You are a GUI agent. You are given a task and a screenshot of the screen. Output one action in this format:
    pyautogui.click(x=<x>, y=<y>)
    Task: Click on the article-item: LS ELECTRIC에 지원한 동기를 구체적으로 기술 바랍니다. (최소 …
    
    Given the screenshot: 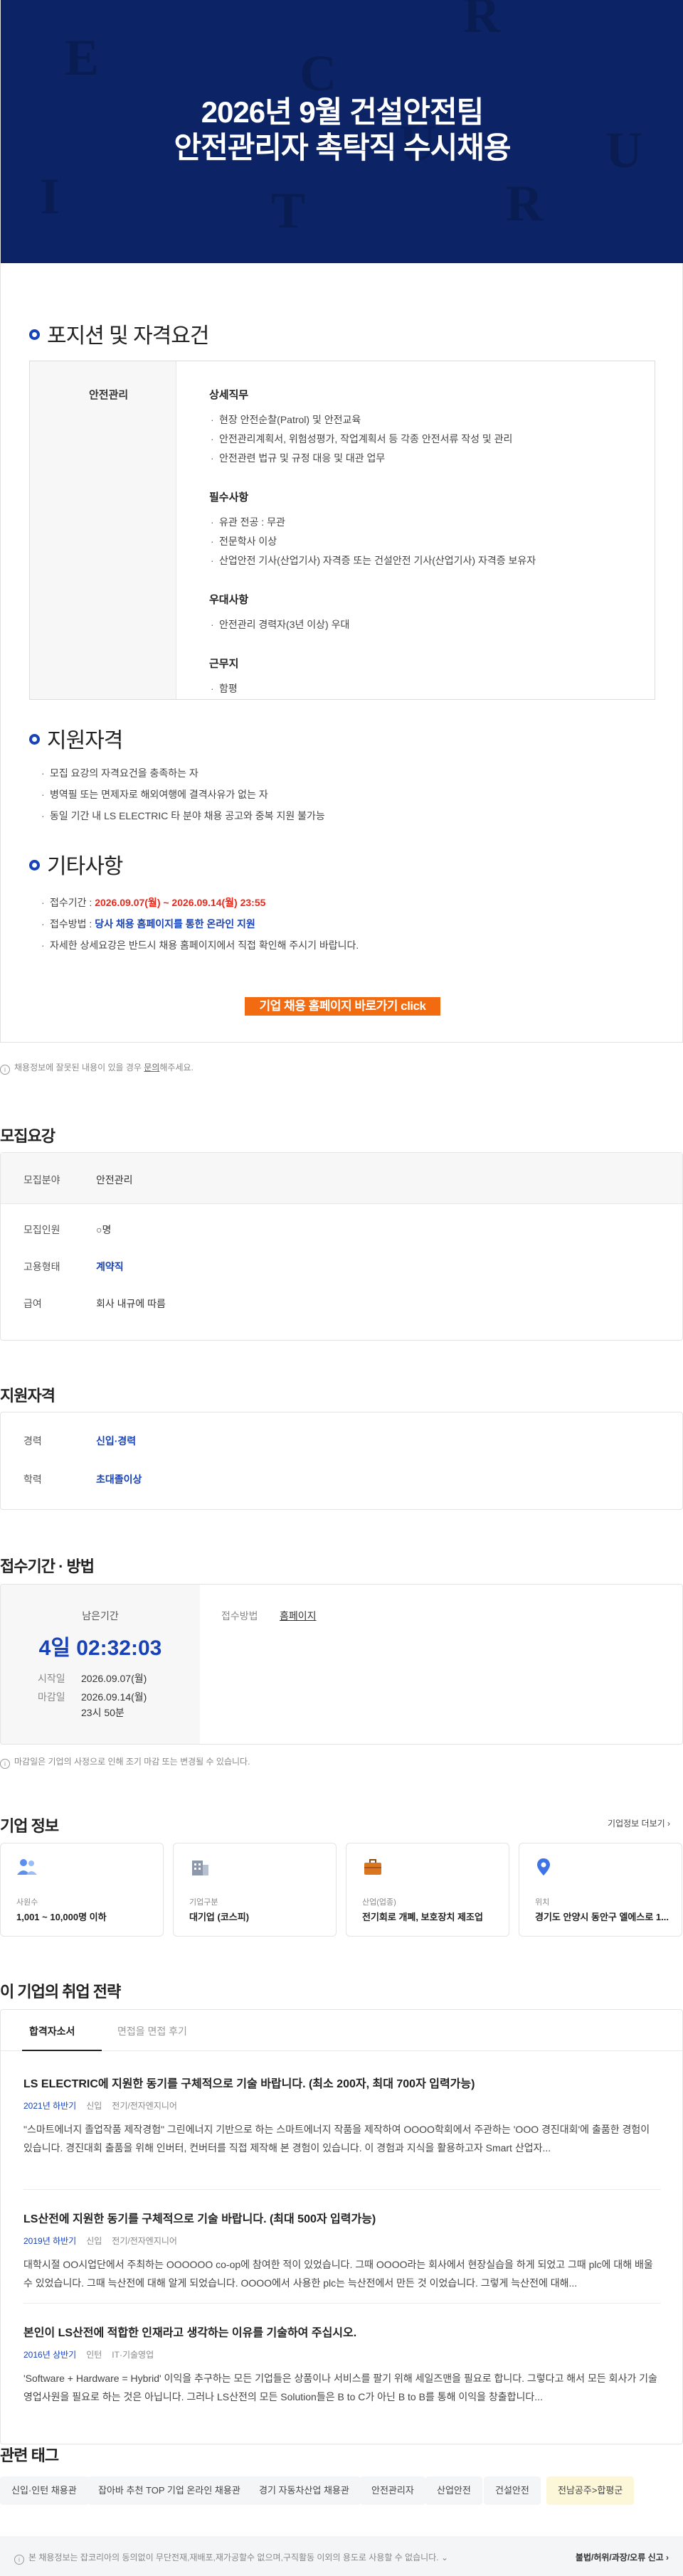 What is the action you would take?
    pyautogui.click(x=342, y=2115)
    